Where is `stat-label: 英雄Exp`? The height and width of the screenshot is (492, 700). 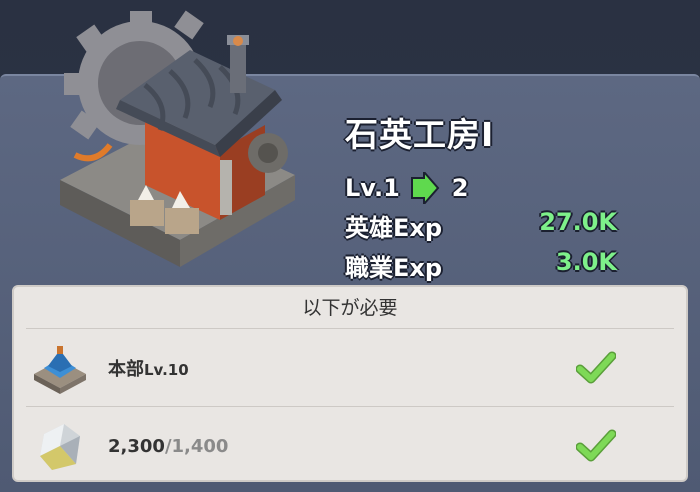 stat-label: 英雄Exp is located at coordinates (394, 228).